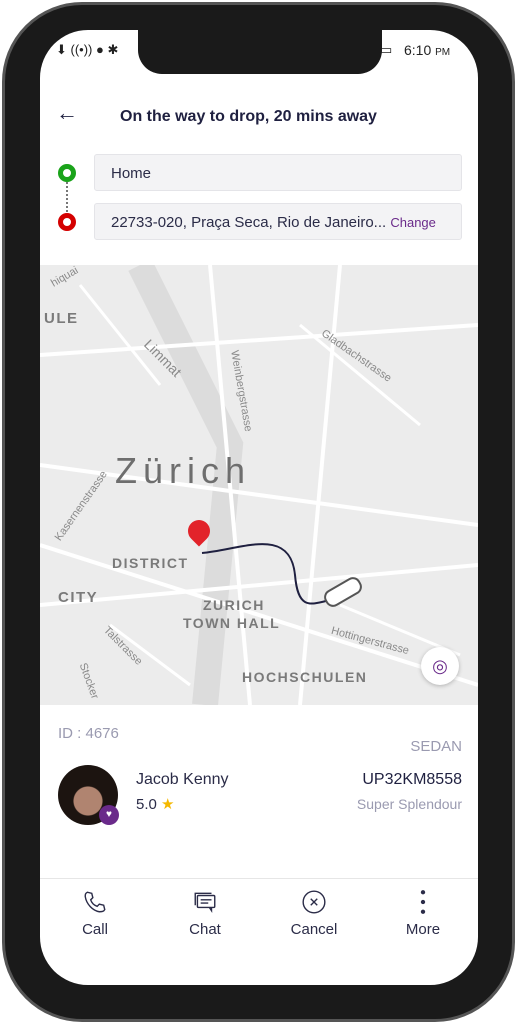  Describe the element at coordinates (61, 318) in the screenshot. I see `map-label: ULE` at that location.